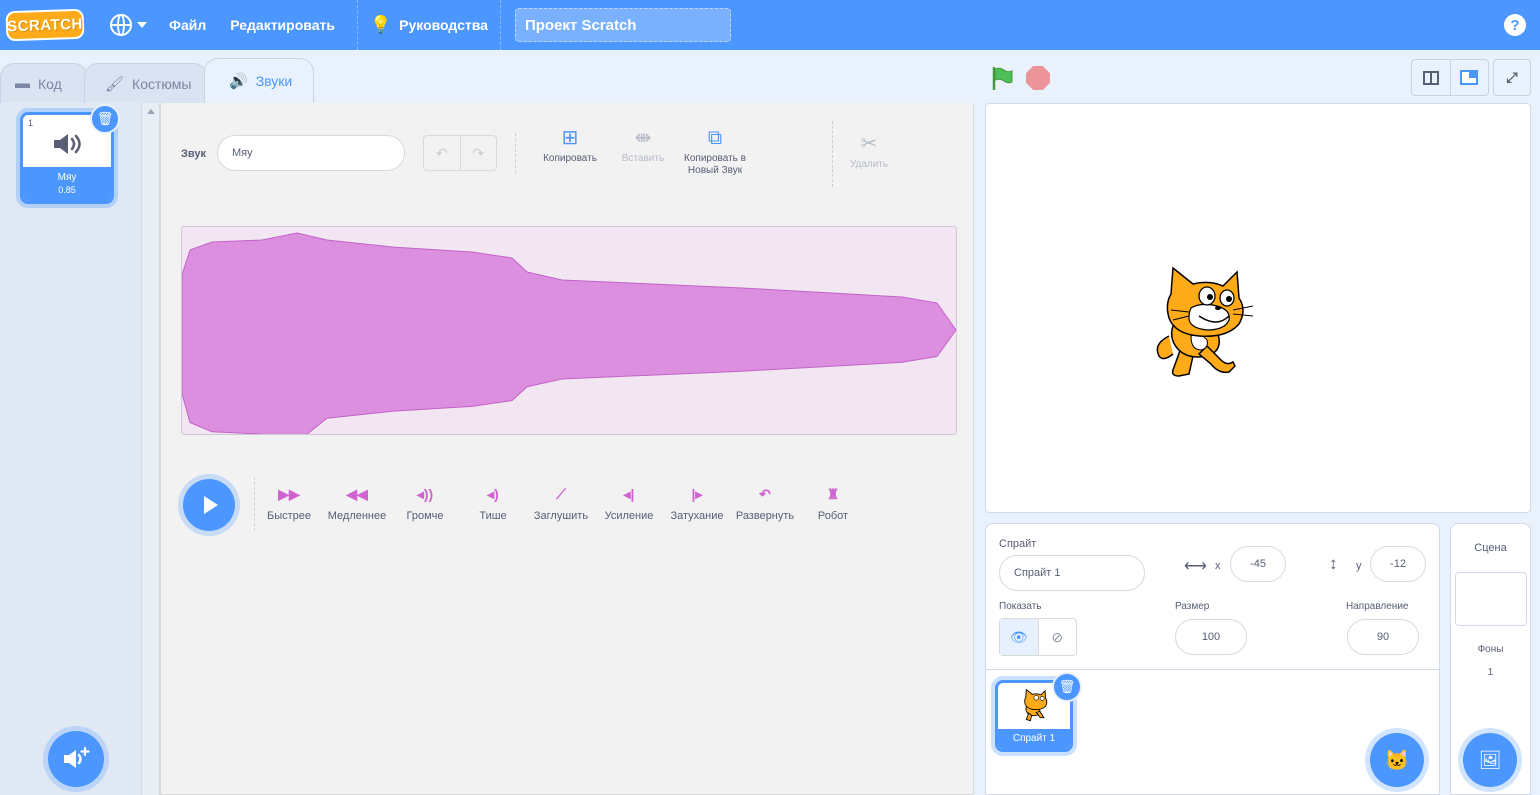  Describe the element at coordinates (697, 504) in the screenshot. I see `effect-fade-out-button: |▸ Затухание` at that location.